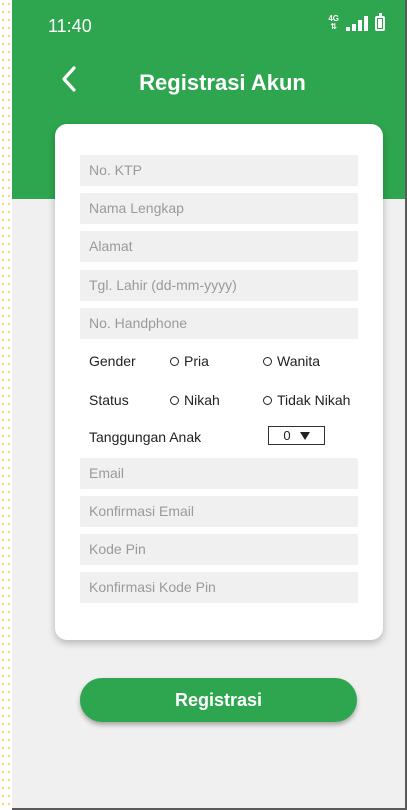 This screenshot has height=810, width=407. I want to click on status-option-label: Nikah, so click(202, 400).